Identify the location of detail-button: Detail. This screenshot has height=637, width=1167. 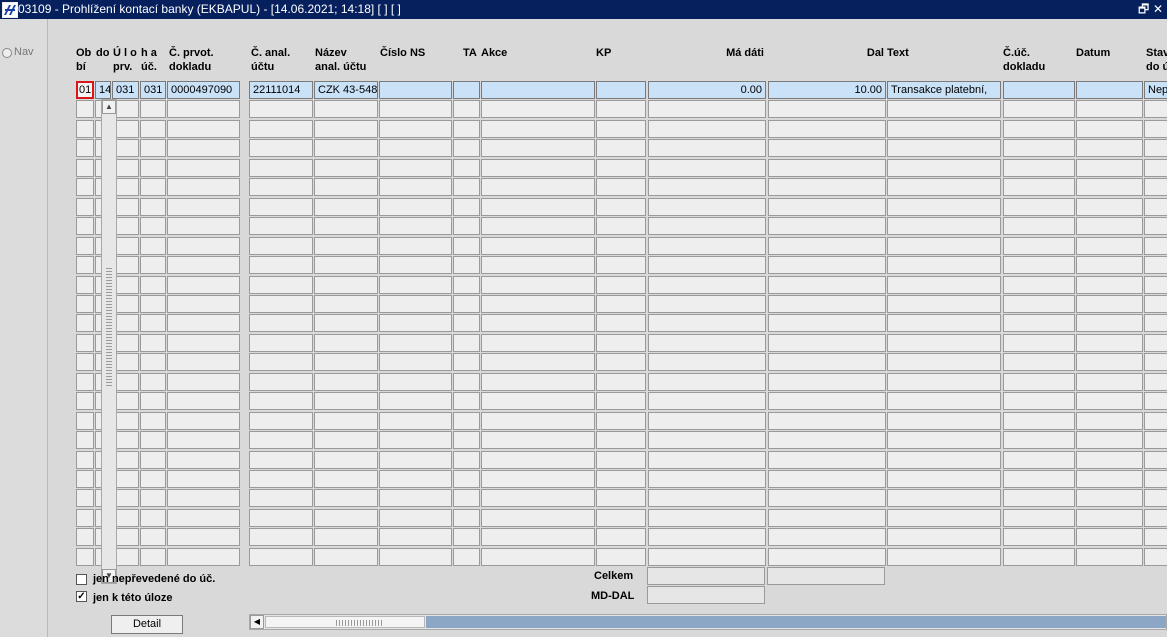
(147, 624).